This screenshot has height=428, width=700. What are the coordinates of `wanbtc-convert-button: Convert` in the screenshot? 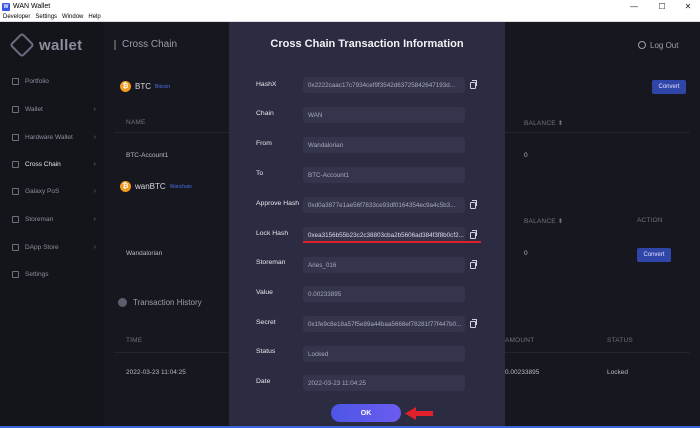 It's located at (654, 255).